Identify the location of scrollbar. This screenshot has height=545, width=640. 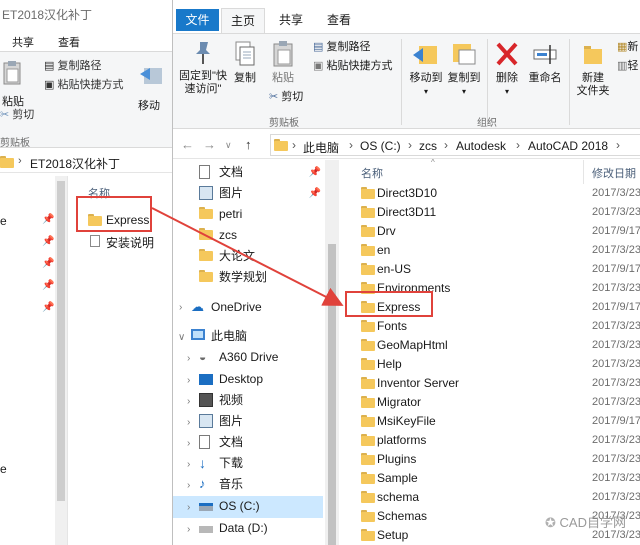
(61, 360).